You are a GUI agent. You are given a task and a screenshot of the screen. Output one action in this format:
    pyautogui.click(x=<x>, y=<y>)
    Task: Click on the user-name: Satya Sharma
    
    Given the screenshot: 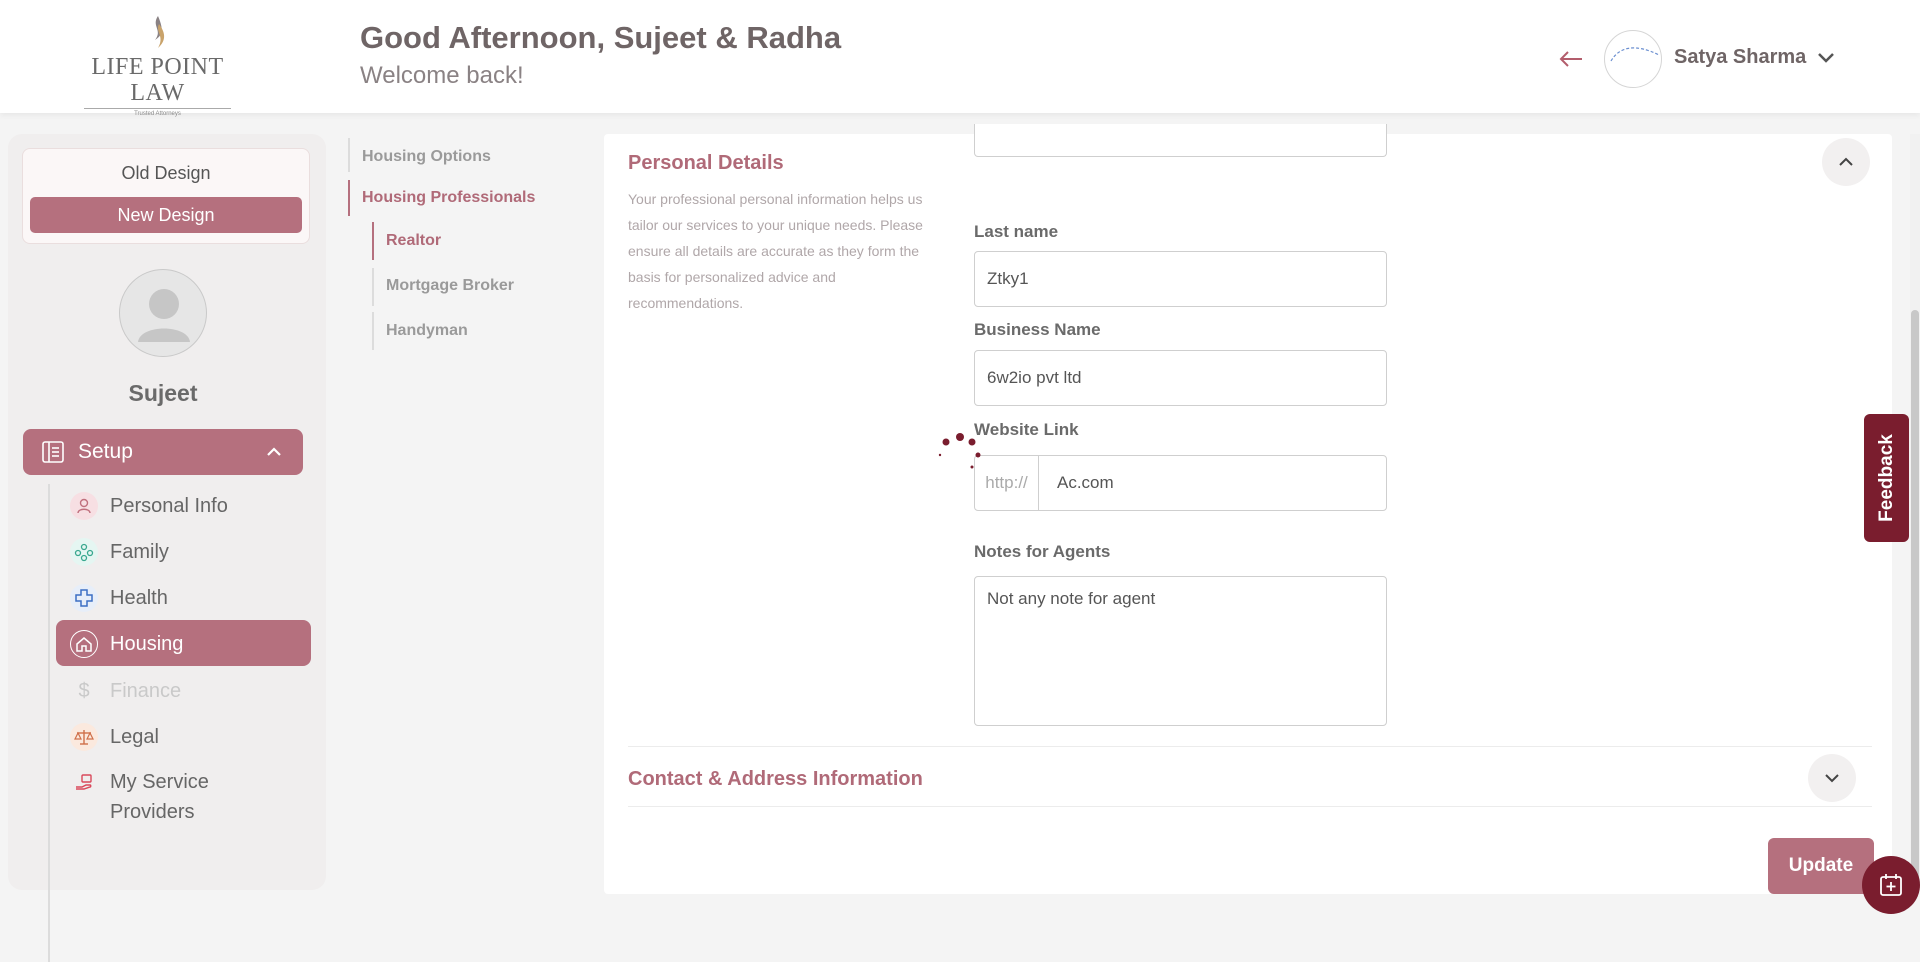 What is the action you would take?
    pyautogui.click(x=1740, y=57)
    